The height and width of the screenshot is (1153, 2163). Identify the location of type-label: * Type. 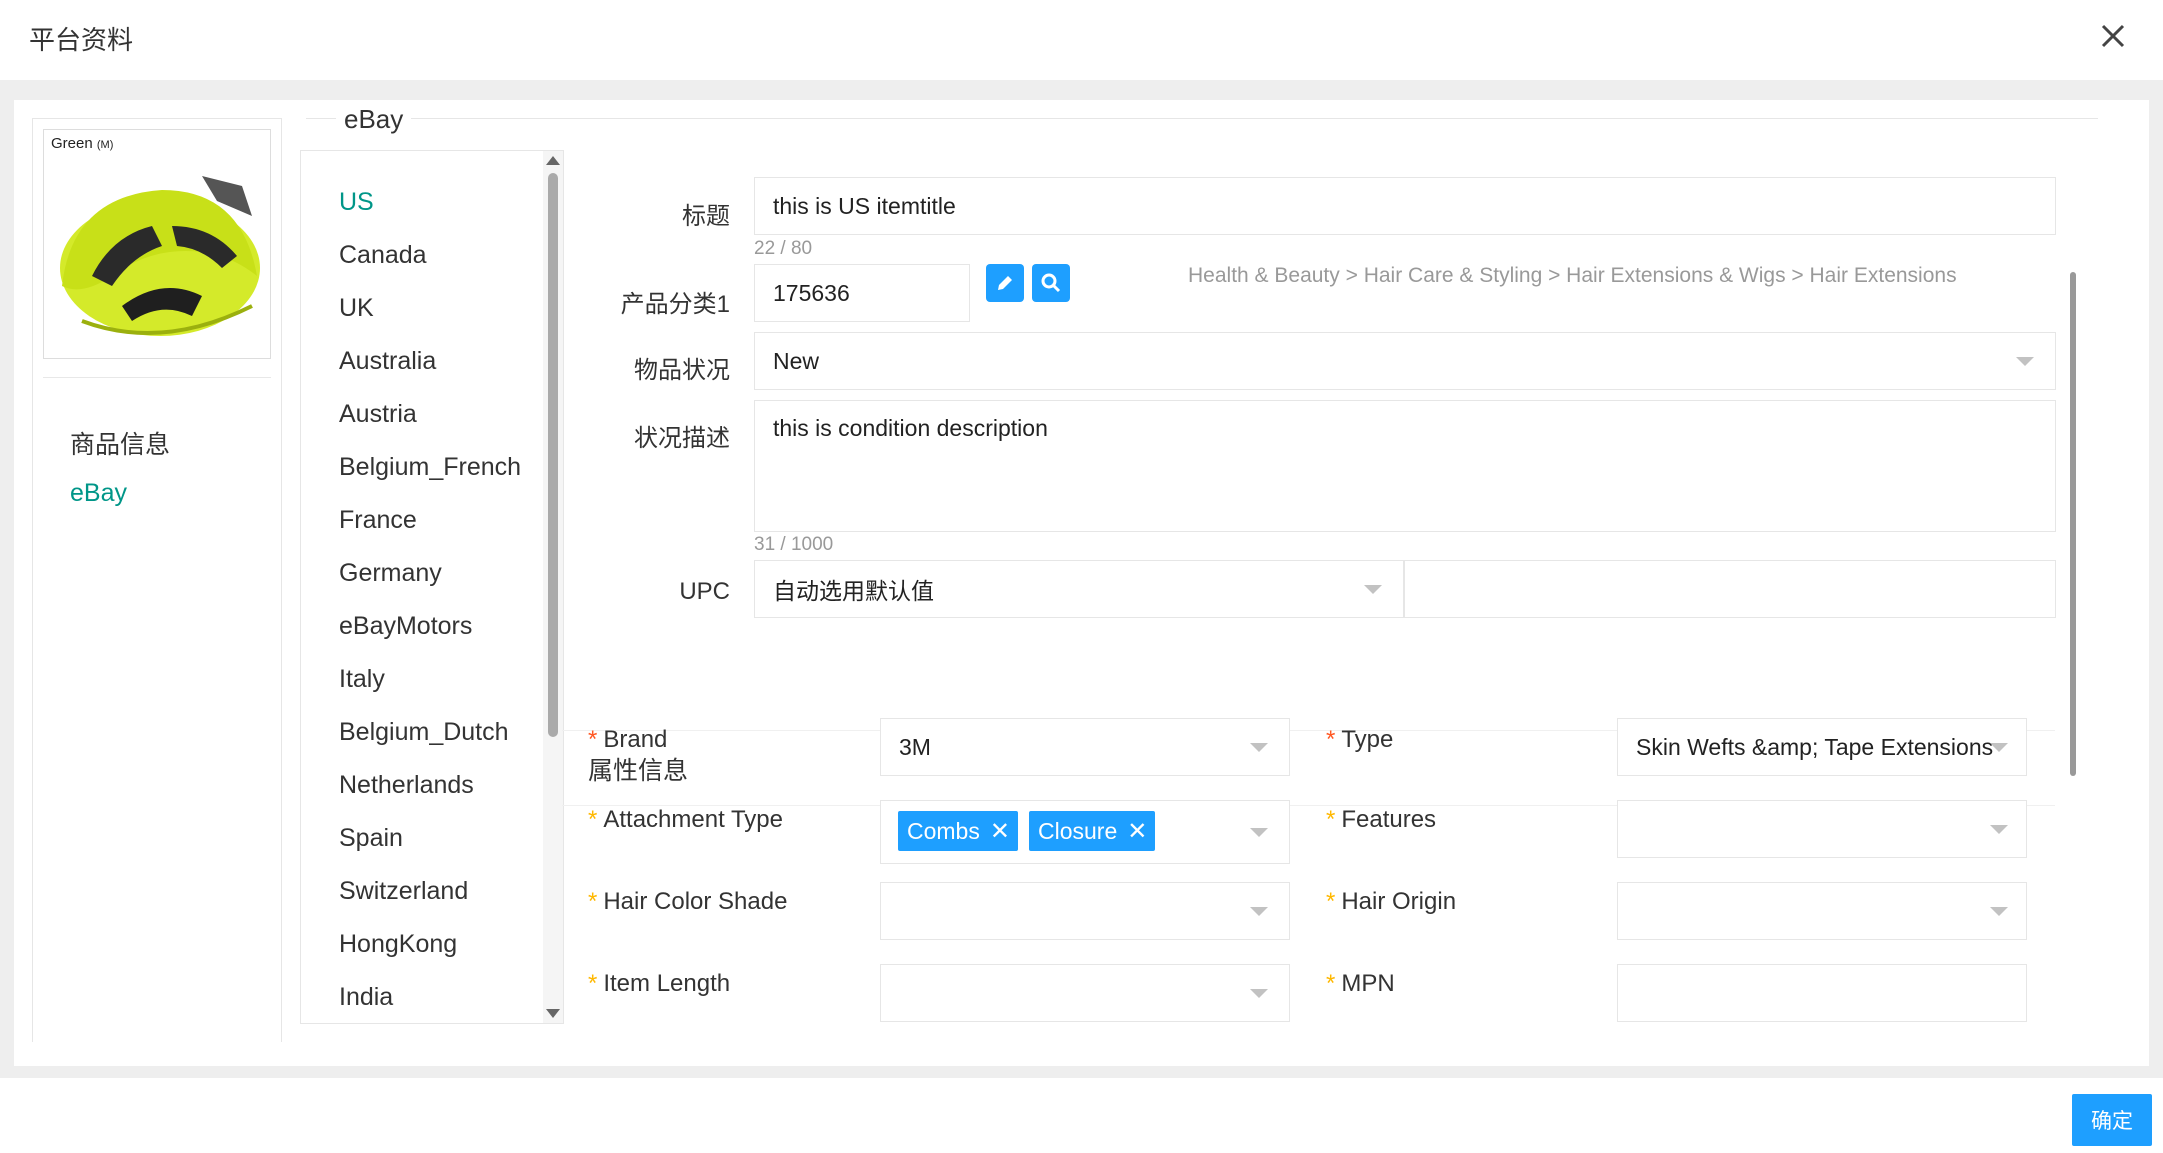
(1360, 739).